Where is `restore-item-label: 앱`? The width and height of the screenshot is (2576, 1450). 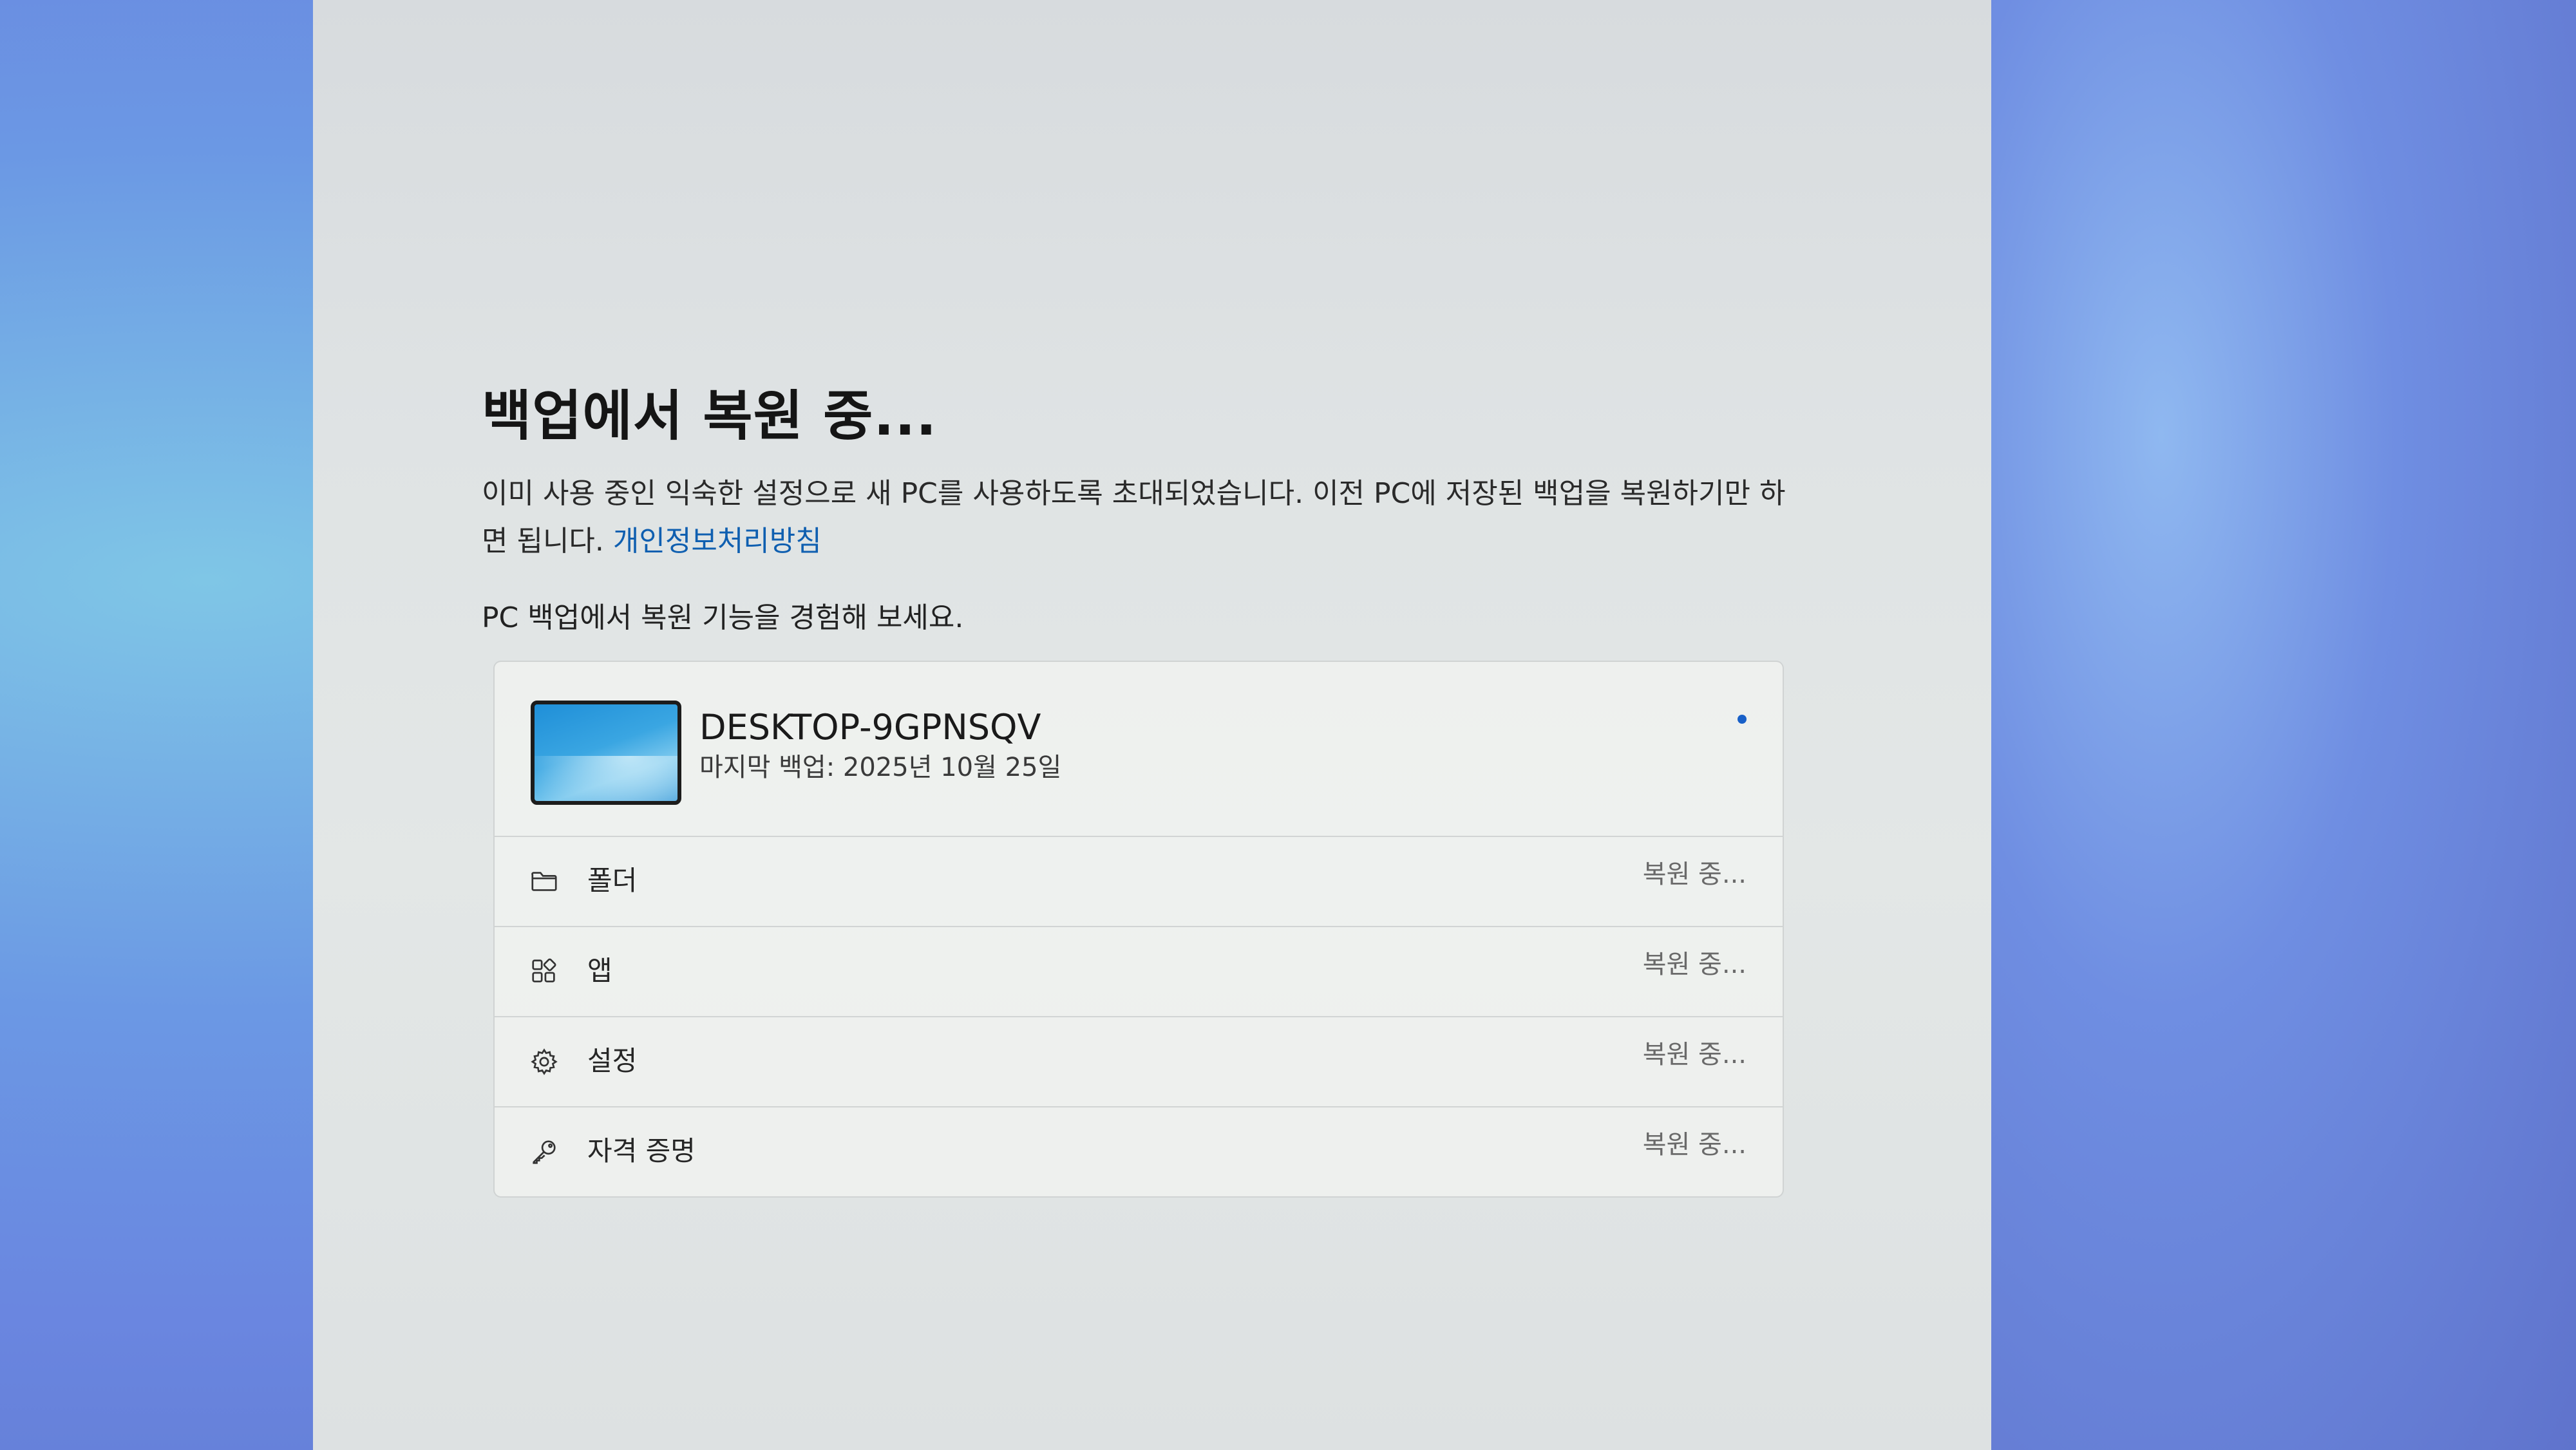
restore-item-label: 앱 is located at coordinates (599, 970).